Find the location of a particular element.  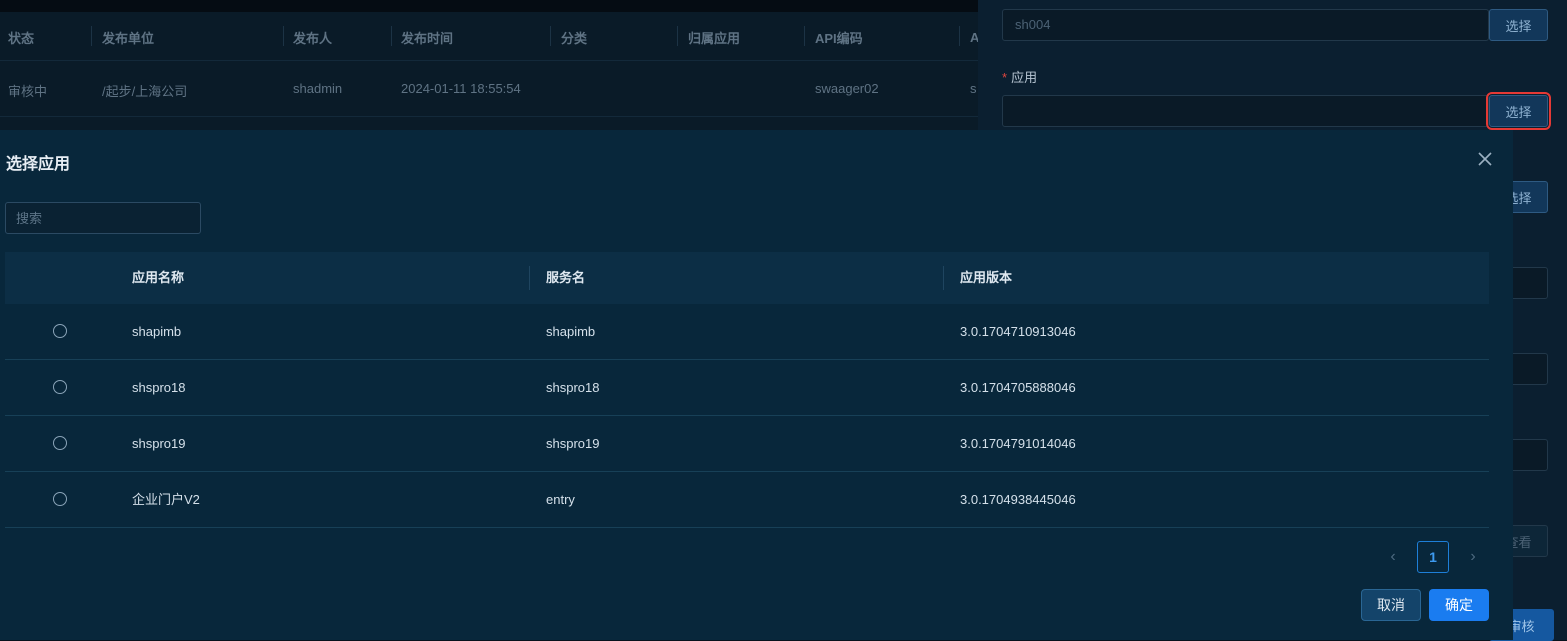

chevron-right-icon: › is located at coordinates (1473, 557).